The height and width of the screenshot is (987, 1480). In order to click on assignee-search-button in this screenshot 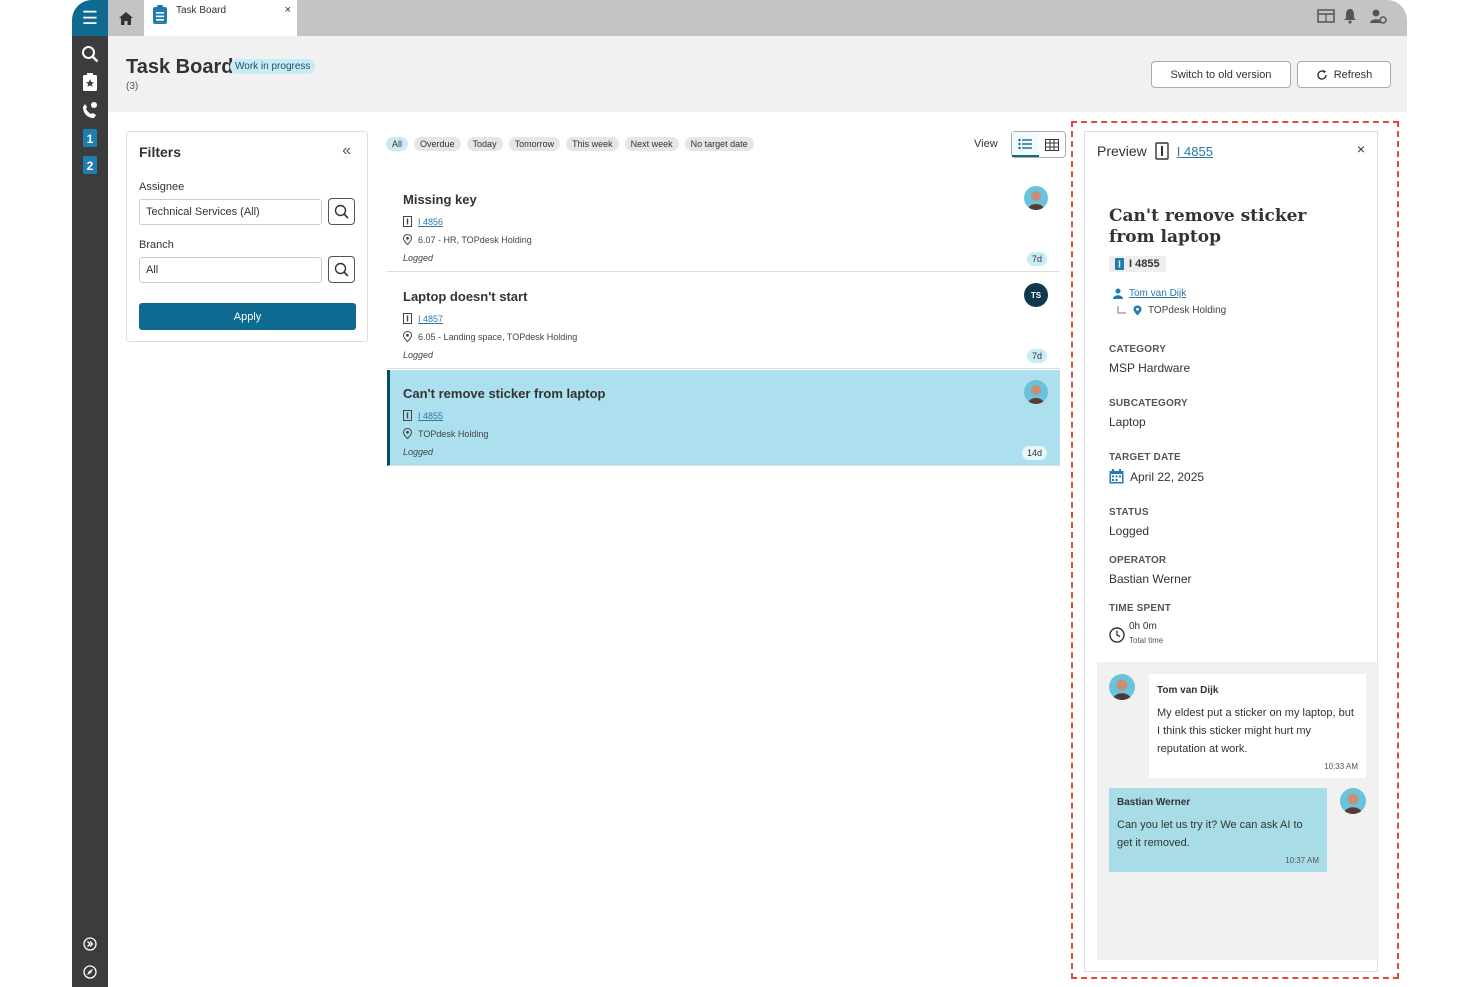, I will do `click(341, 211)`.